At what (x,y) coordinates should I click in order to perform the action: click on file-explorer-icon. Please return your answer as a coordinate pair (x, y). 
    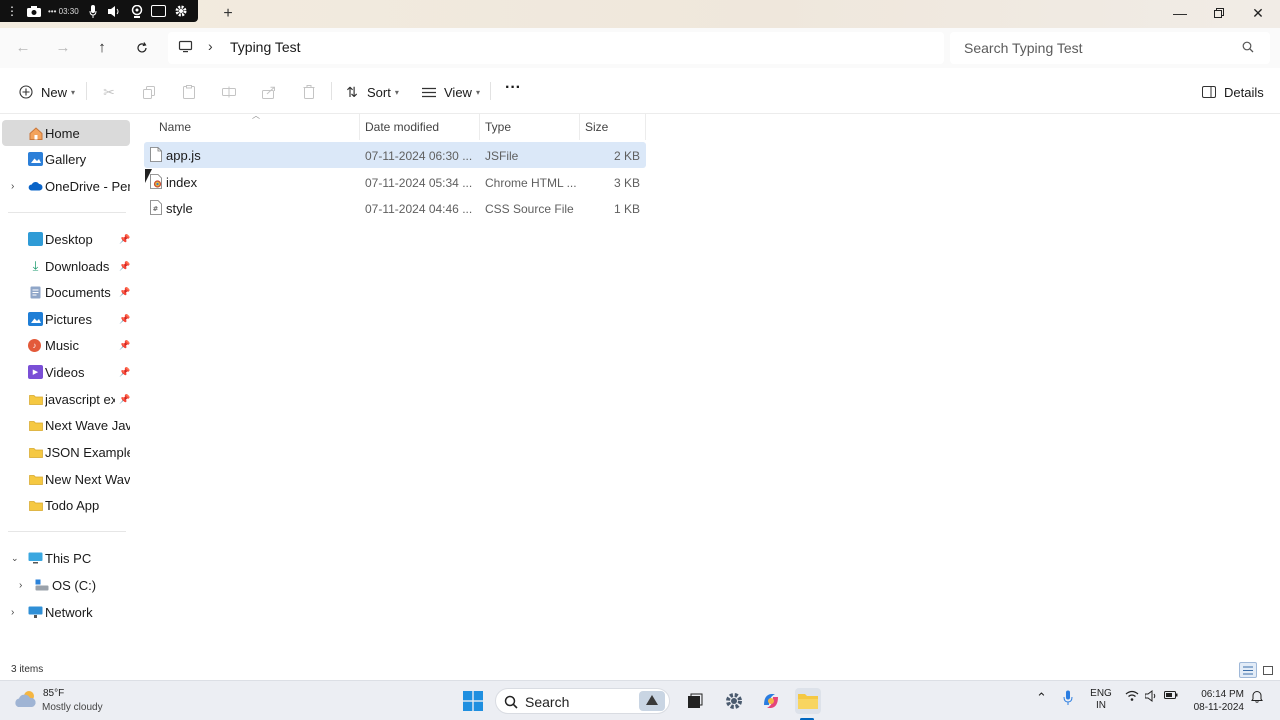
    Looking at the image, I should click on (808, 701).